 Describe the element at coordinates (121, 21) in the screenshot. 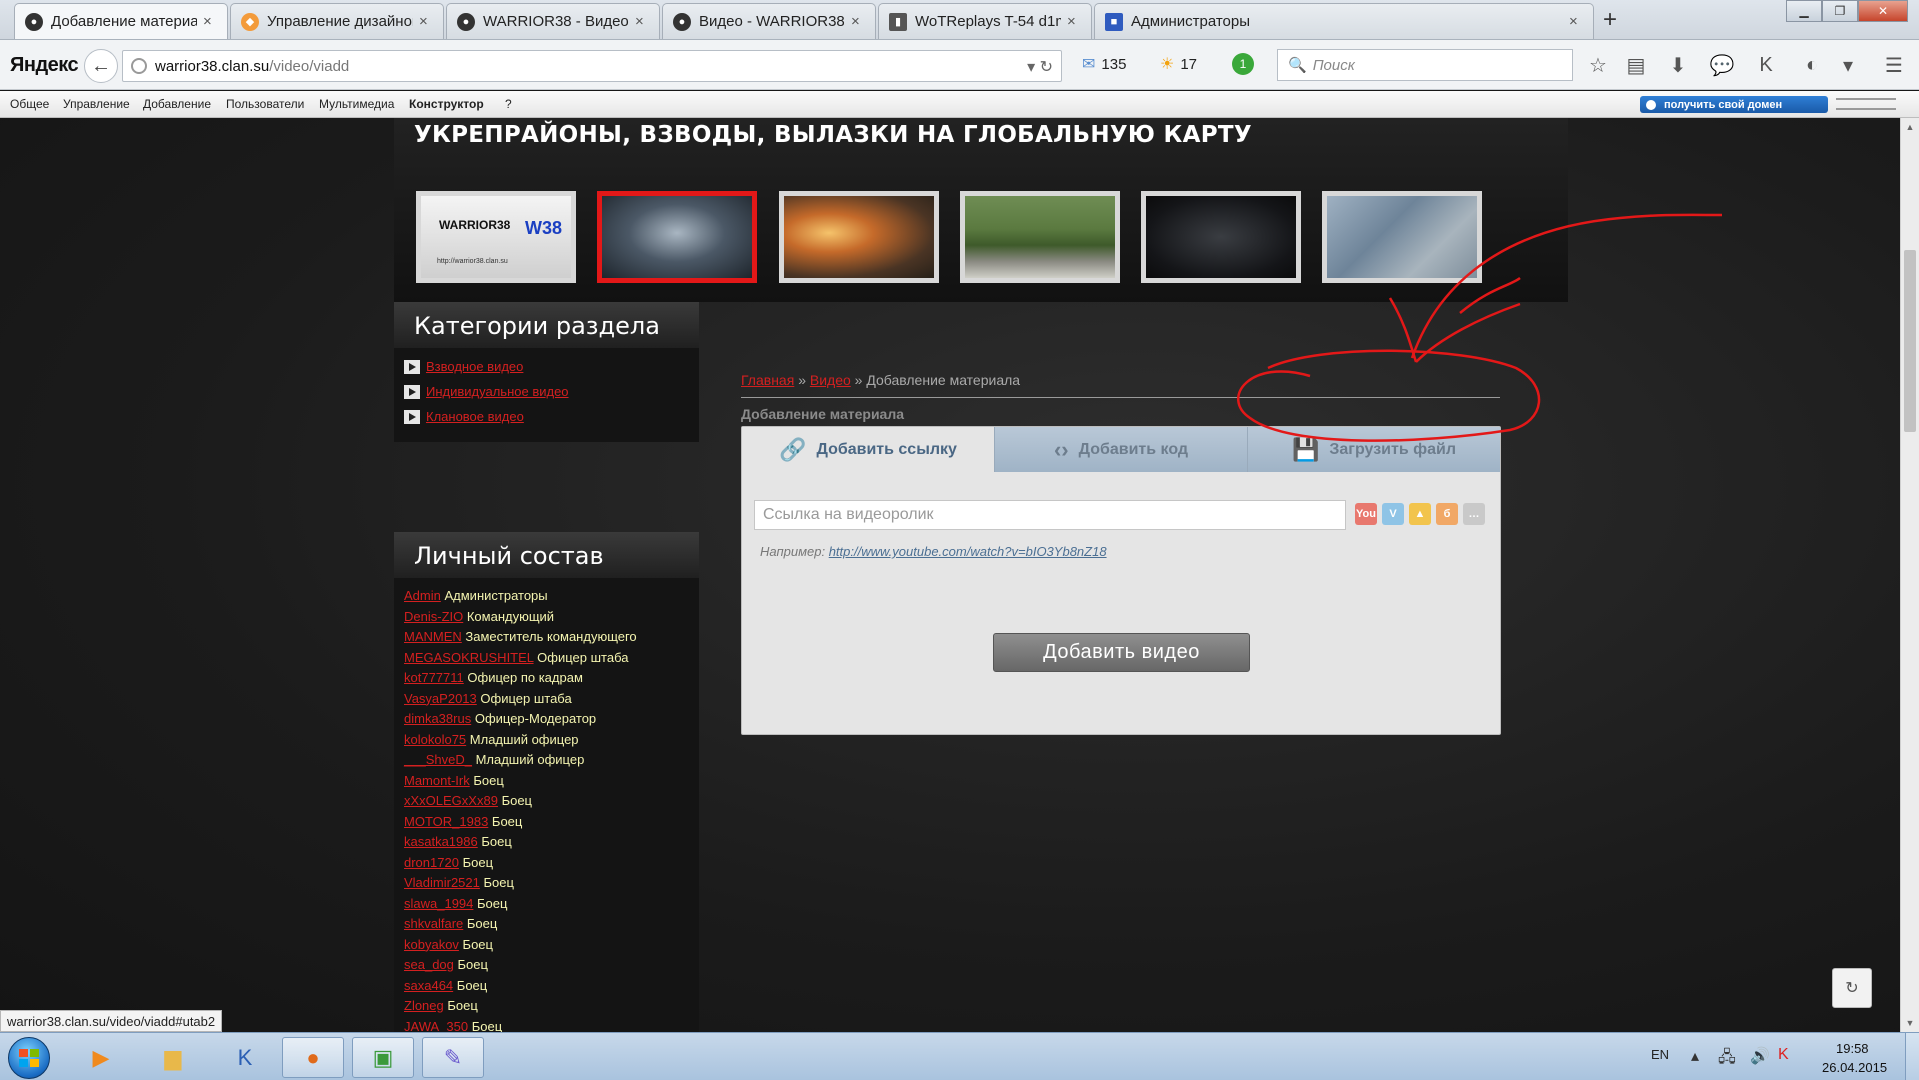

I see `browser-tab-add-material: ● Добавление материала - ... ×` at that location.